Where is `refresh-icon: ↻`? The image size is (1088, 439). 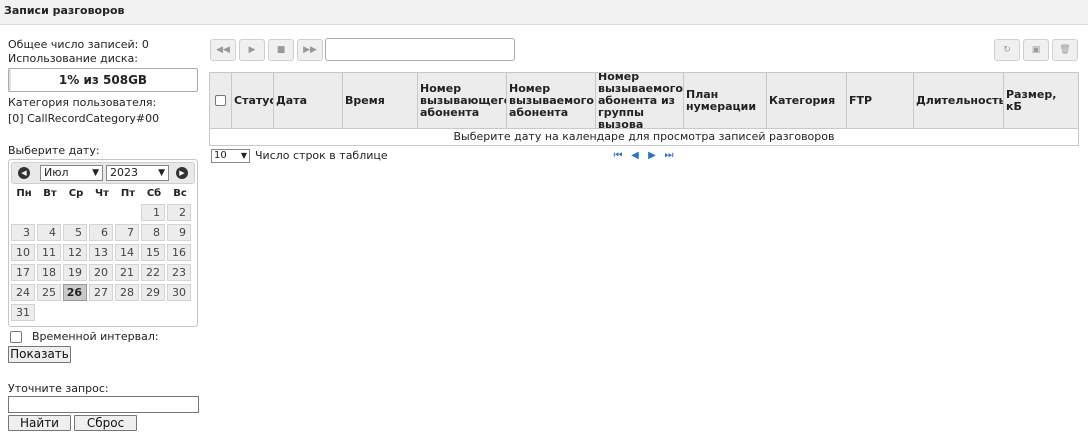
refresh-icon: ↻ is located at coordinates (1007, 50).